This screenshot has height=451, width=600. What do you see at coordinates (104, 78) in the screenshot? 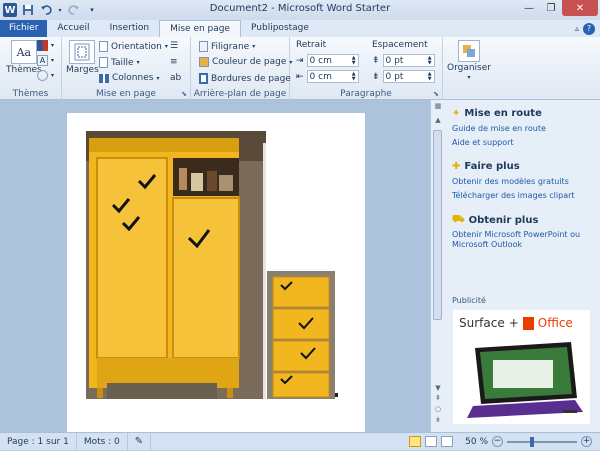
I see `columns-icon` at bounding box center [104, 78].